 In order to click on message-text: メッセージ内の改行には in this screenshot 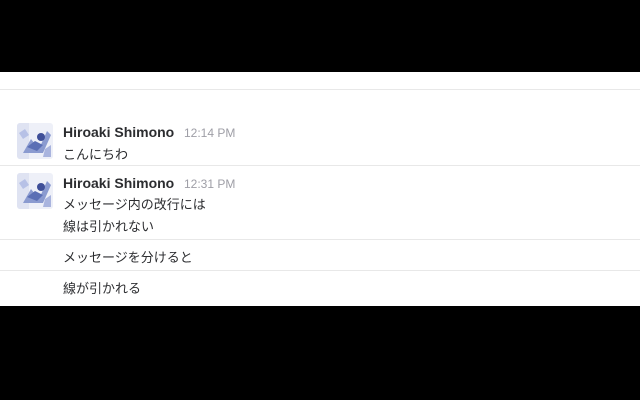, I will do `click(134, 205)`.